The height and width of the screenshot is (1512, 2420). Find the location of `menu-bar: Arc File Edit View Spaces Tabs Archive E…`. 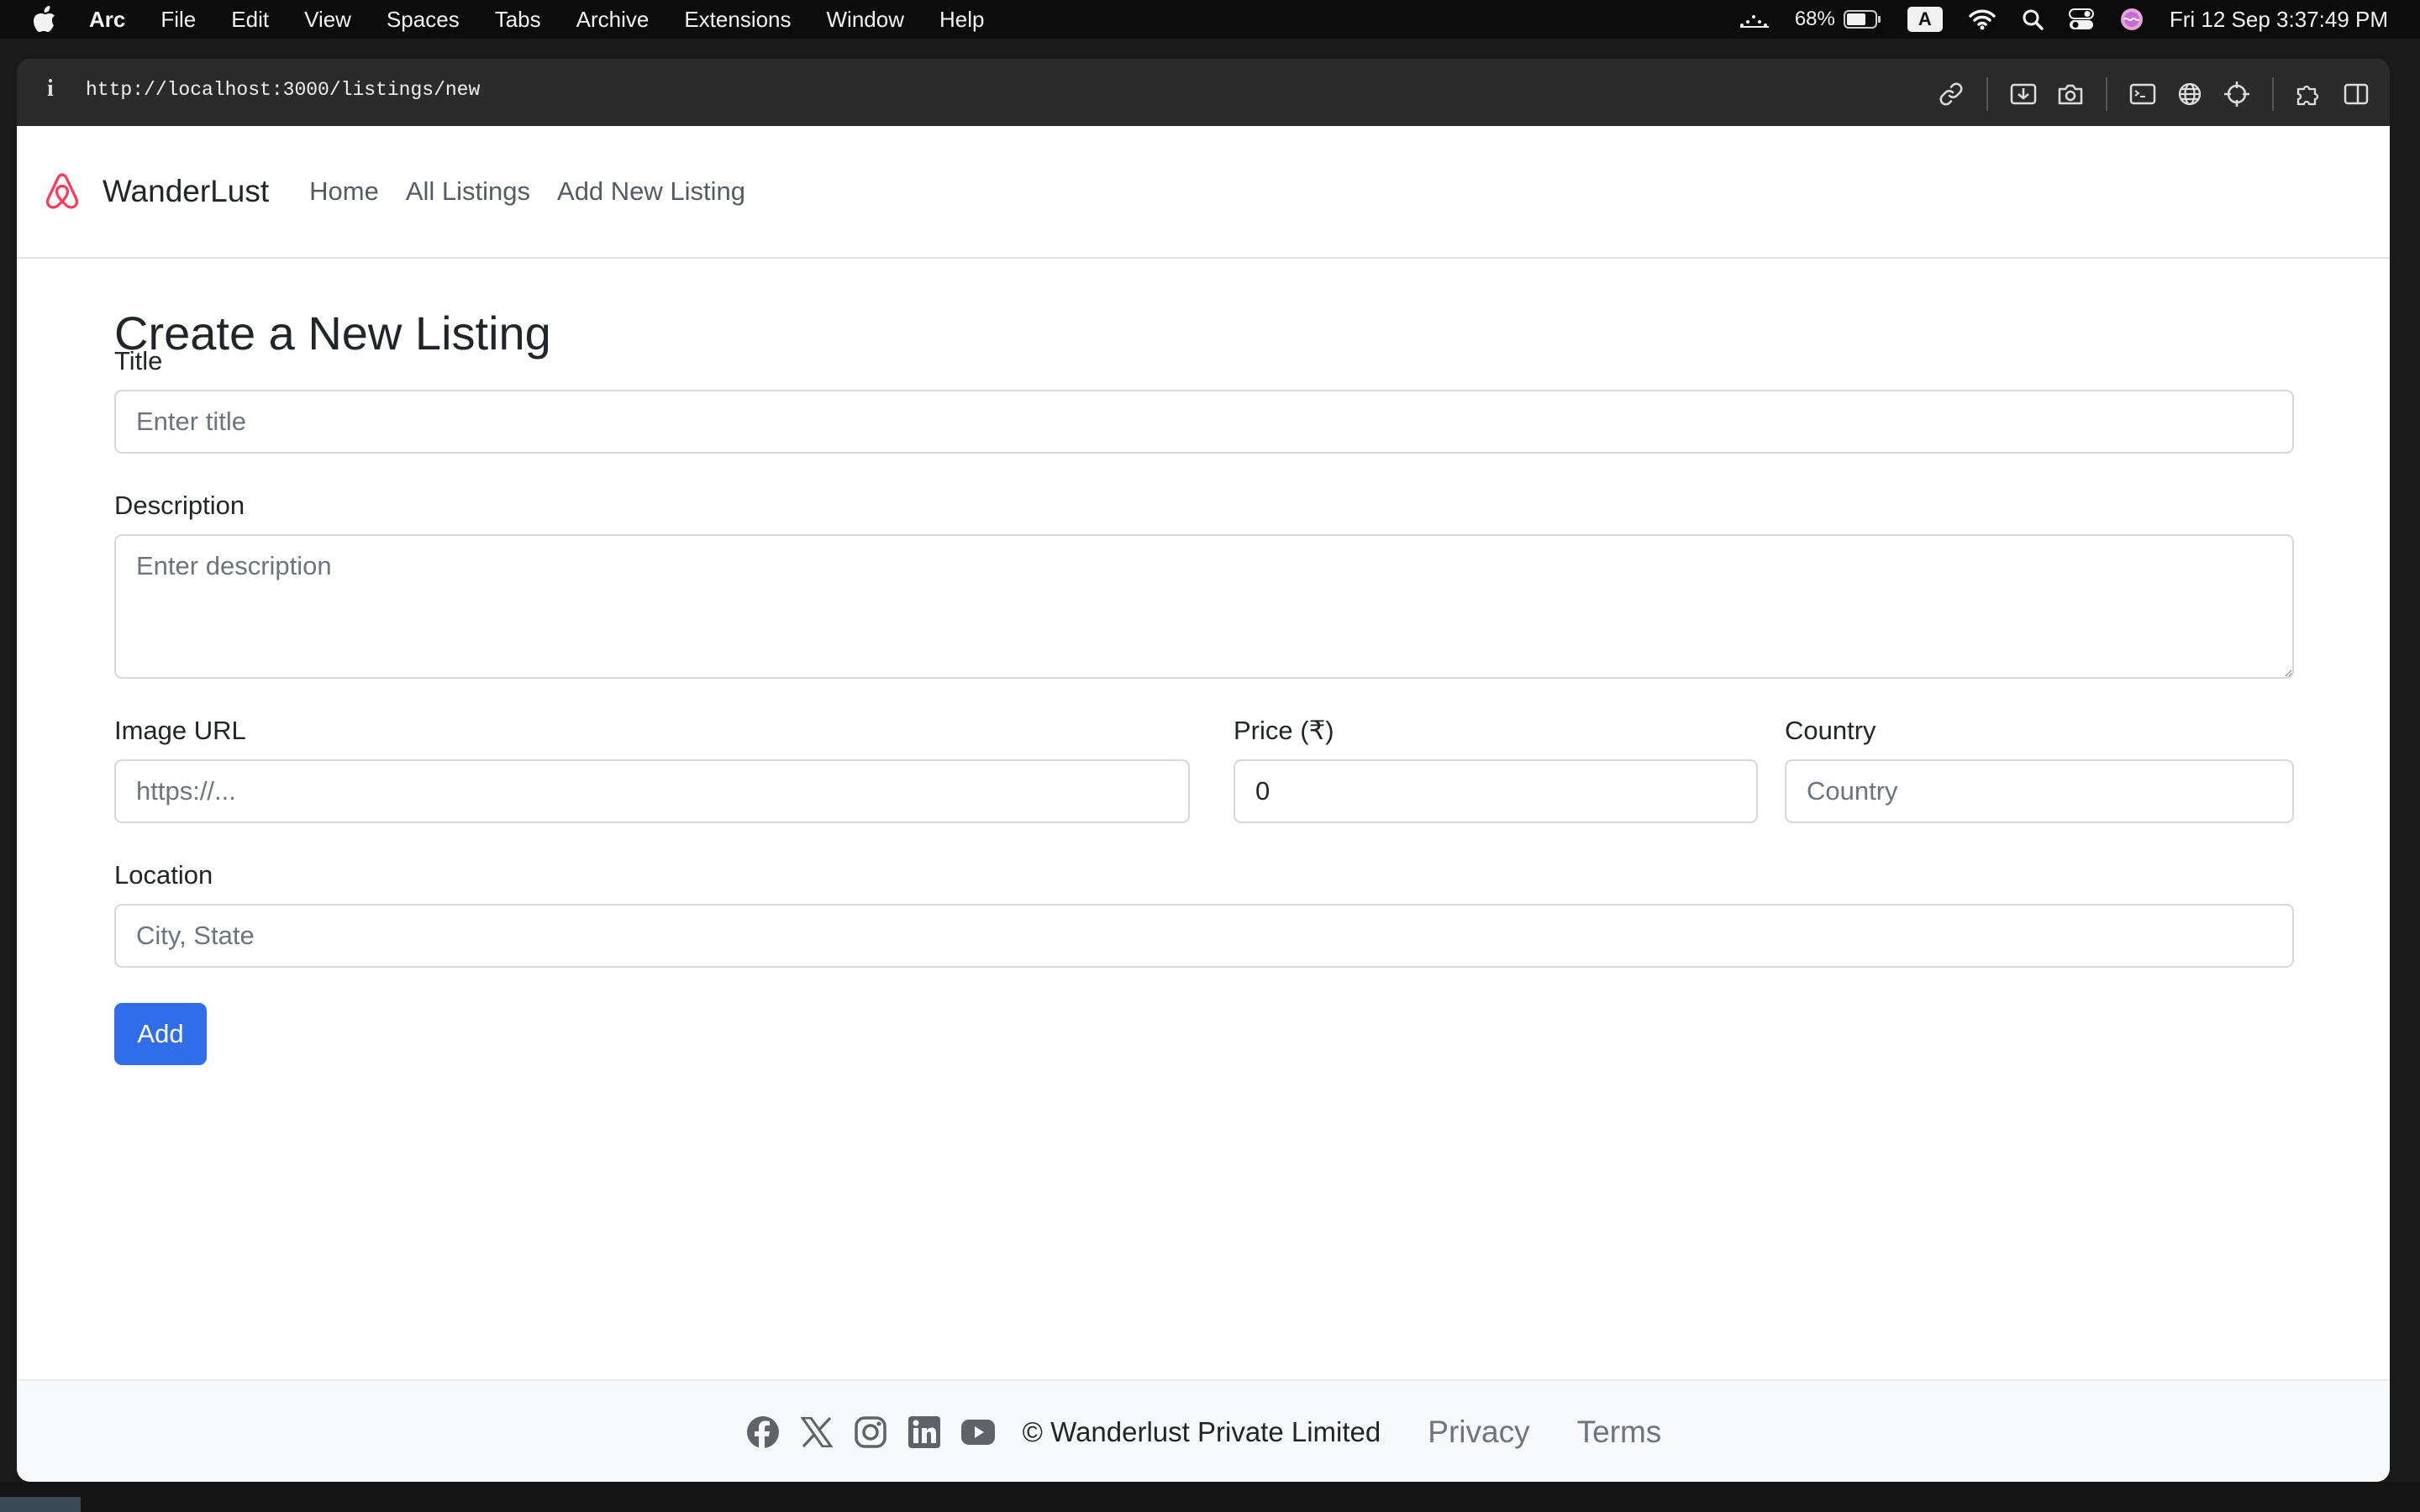

menu-bar: Arc File Edit View Spaces Tabs Archive E… is located at coordinates (1210, 19).